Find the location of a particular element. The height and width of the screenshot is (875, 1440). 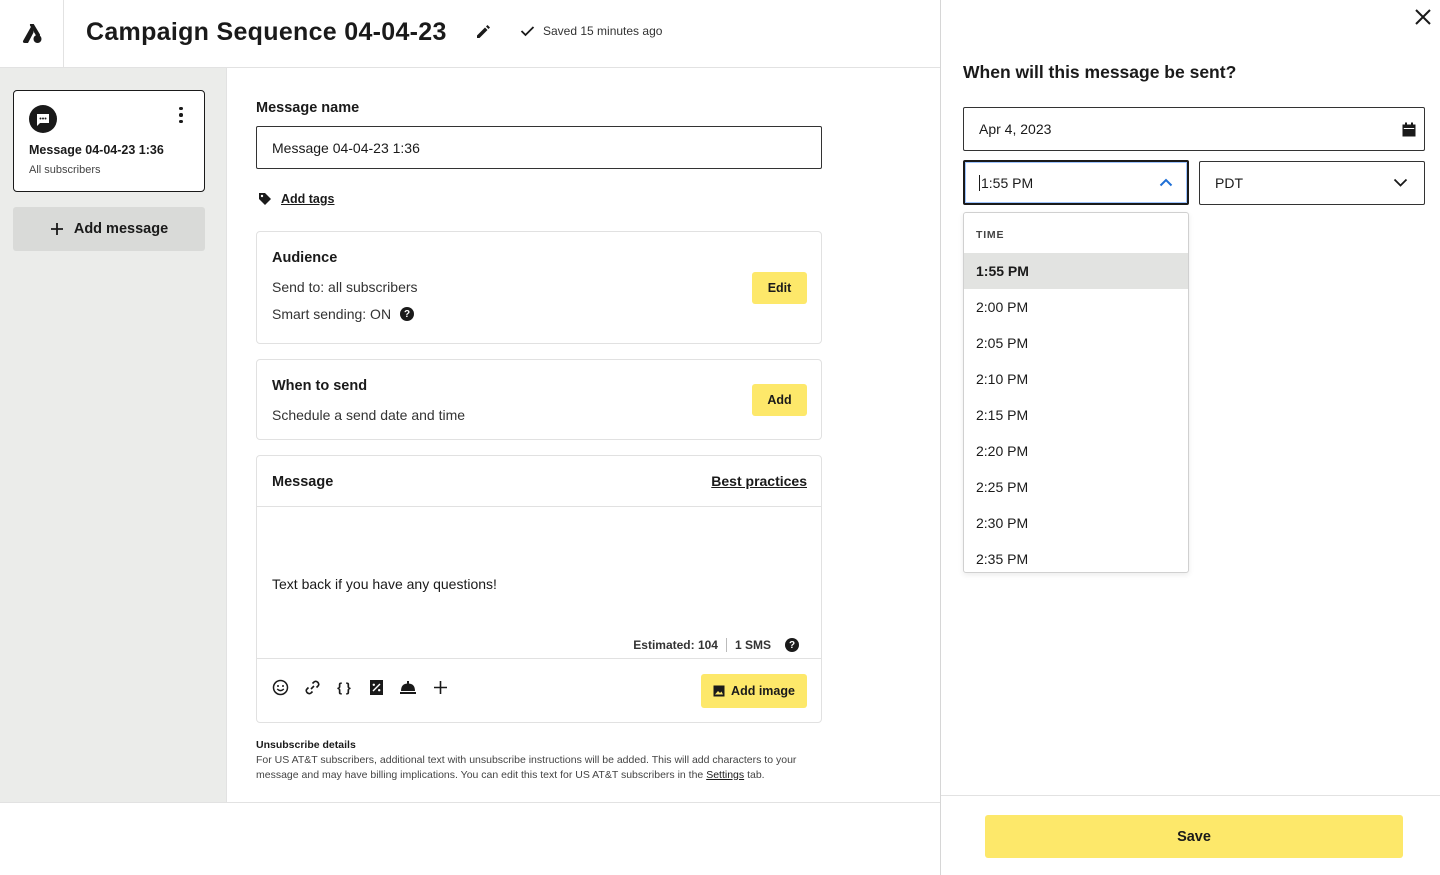

add-image-button: Add image is located at coordinates (754, 691).